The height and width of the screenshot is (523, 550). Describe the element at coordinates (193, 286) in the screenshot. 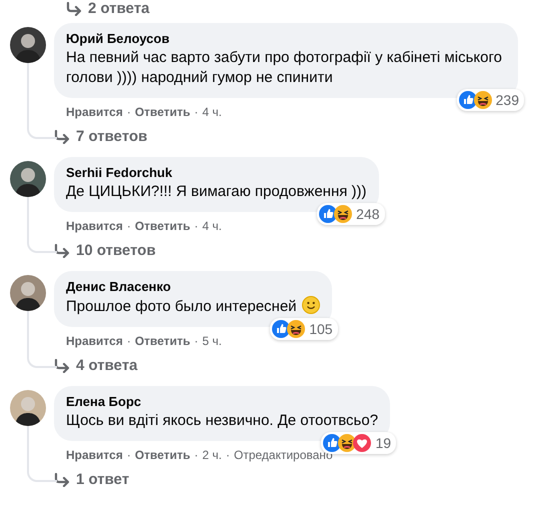

I see `author-name: Денис Власенко` at that location.